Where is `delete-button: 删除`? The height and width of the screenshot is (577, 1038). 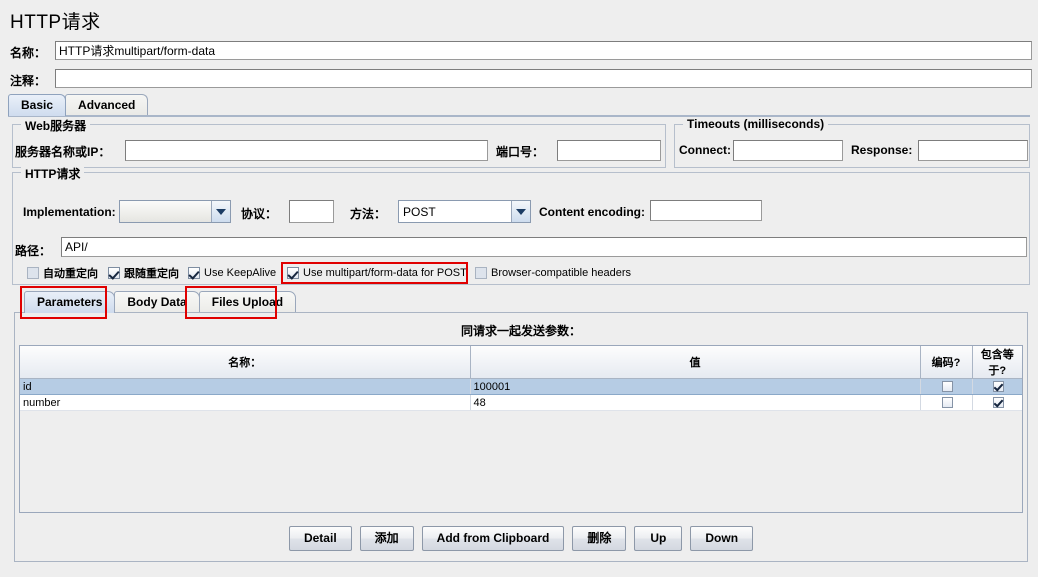 delete-button: 删除 is located at coordinates (599, 538).